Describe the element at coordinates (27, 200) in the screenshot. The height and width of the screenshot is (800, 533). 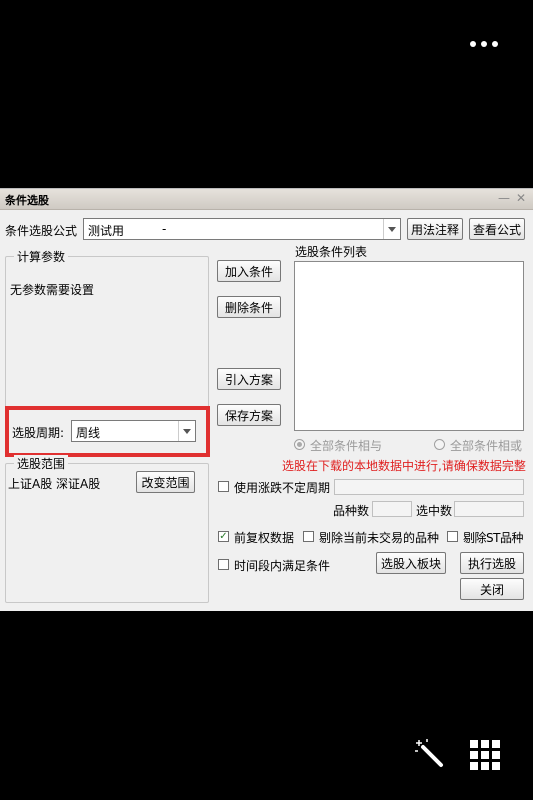
I see `dialog-title: 条件选股` at that location.